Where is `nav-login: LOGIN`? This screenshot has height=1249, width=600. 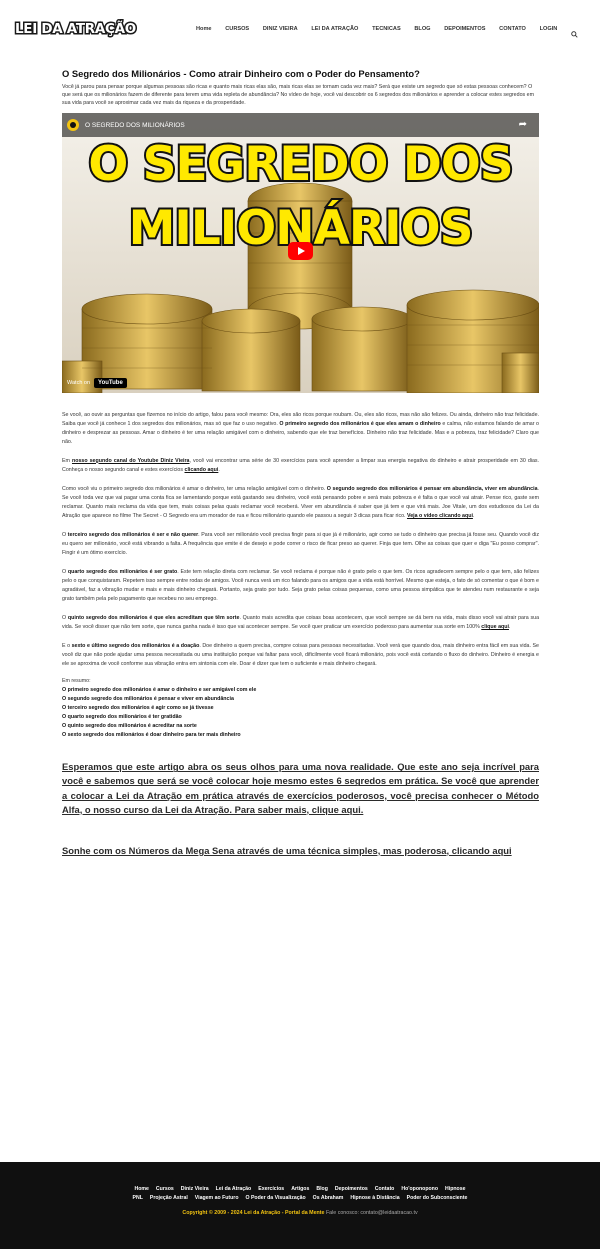
nav-login: LOGIN is located at coordinates (549, 29).